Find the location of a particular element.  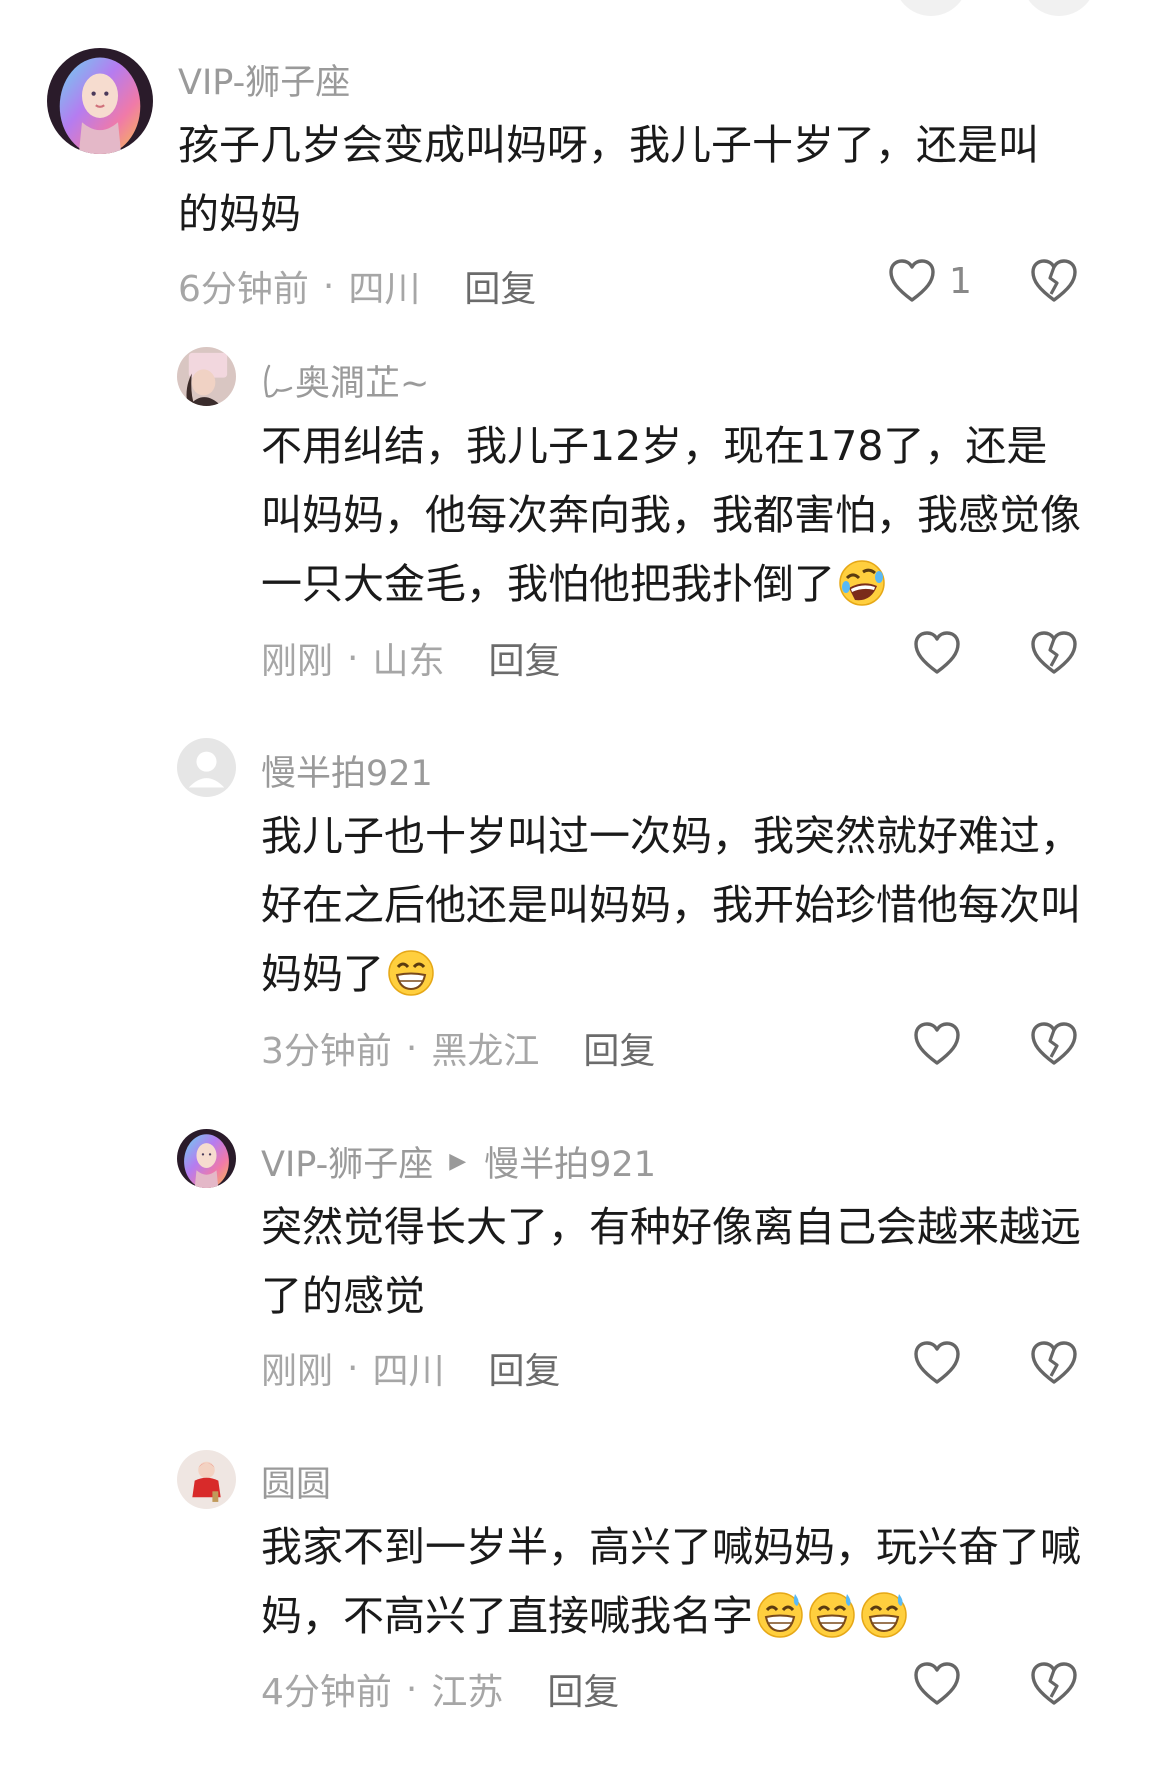

grin-emoji is located at coordinates (411, 973).